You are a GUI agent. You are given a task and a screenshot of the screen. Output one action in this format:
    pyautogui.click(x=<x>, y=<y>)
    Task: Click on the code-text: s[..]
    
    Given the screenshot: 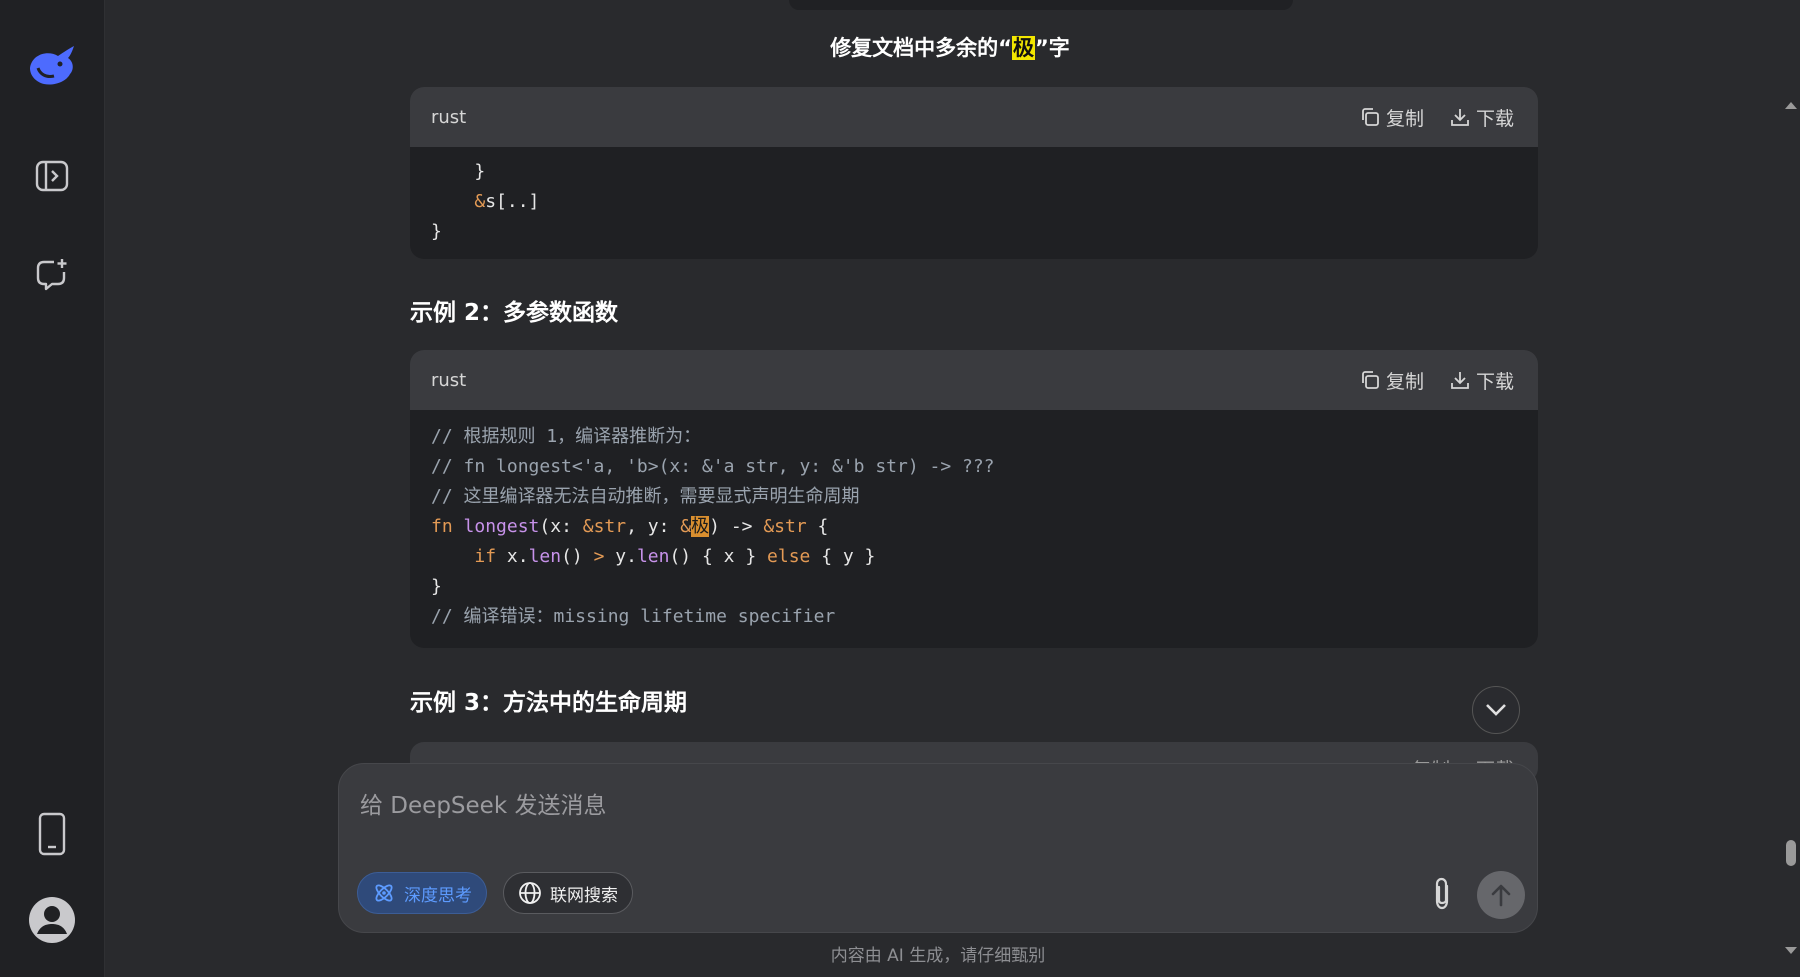 What is the action you would take?
    pyautogui.click(x=512, y=201)
    